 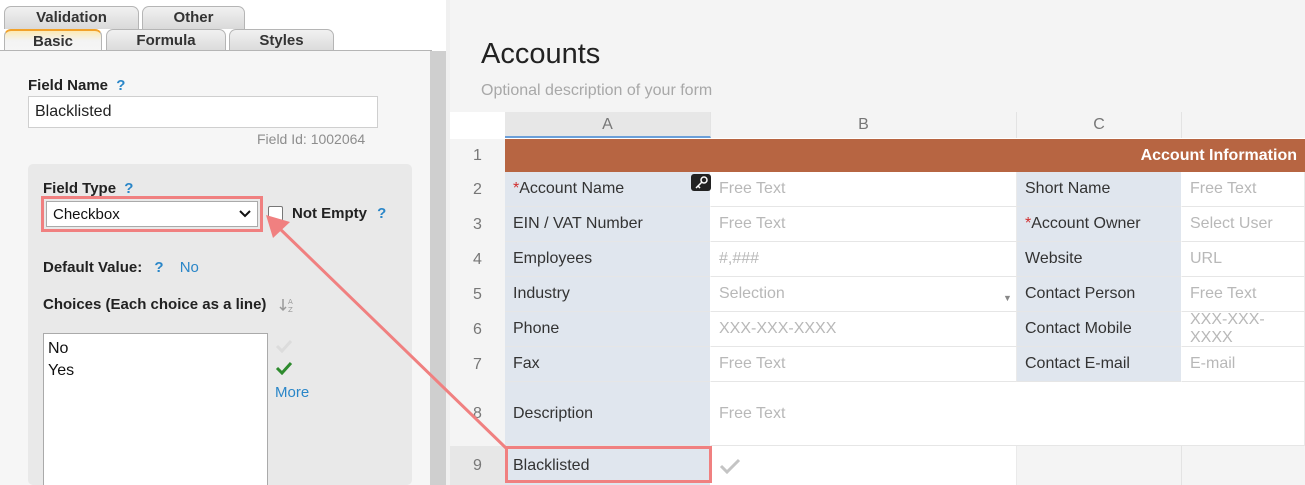 What do you see at coordinates (864, 329) in the screenshot?
I see `input-phone: XXX-XXX-XXXX` at bounding box center [864, 329].